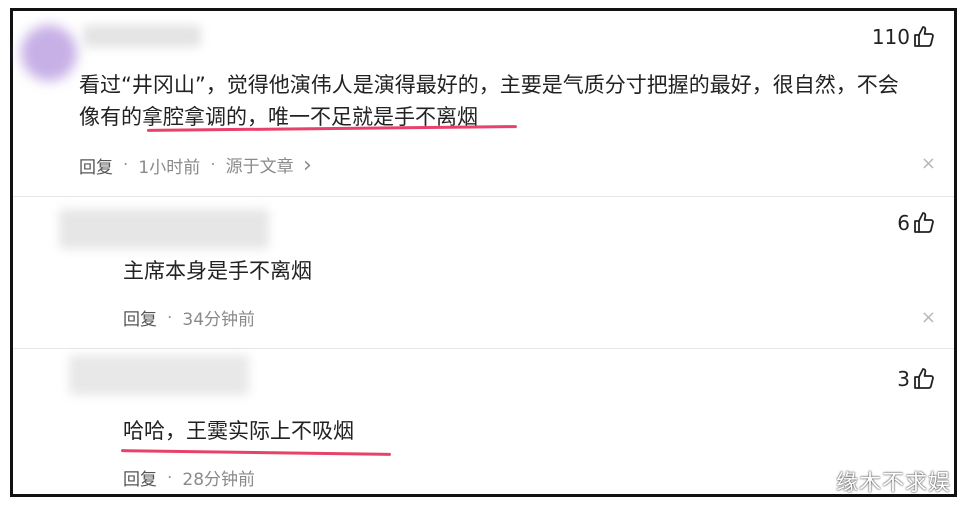 The image size is (965, 507). I want to click on comment-text: 哈哈，王霙实际上不吸烟, so click(238, 431).